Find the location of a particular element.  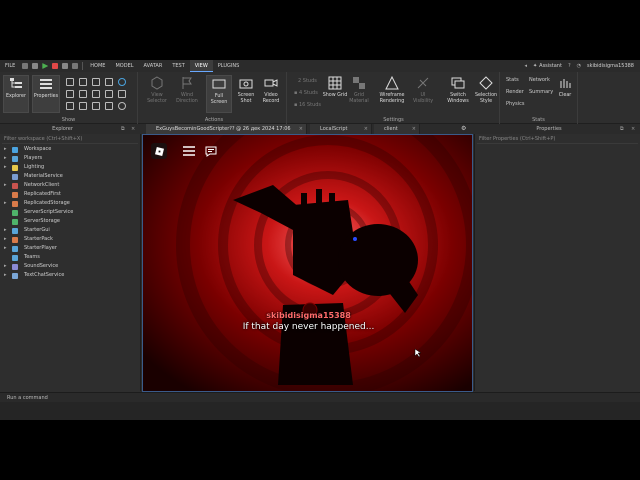

undo-icon is located at coordinates (35, 66).